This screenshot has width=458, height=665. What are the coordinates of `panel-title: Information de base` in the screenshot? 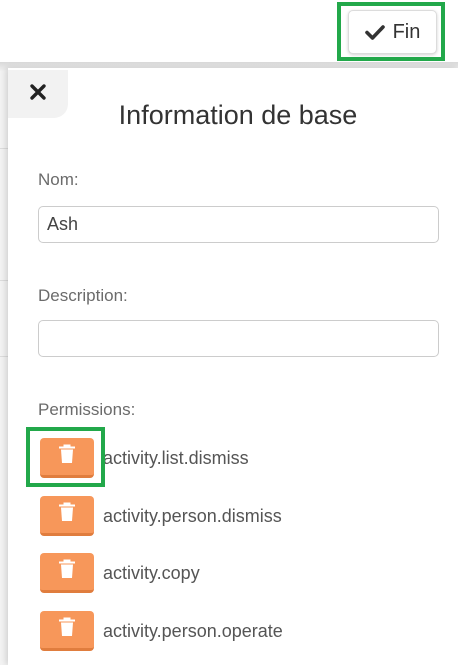 It's located at (238, 115).